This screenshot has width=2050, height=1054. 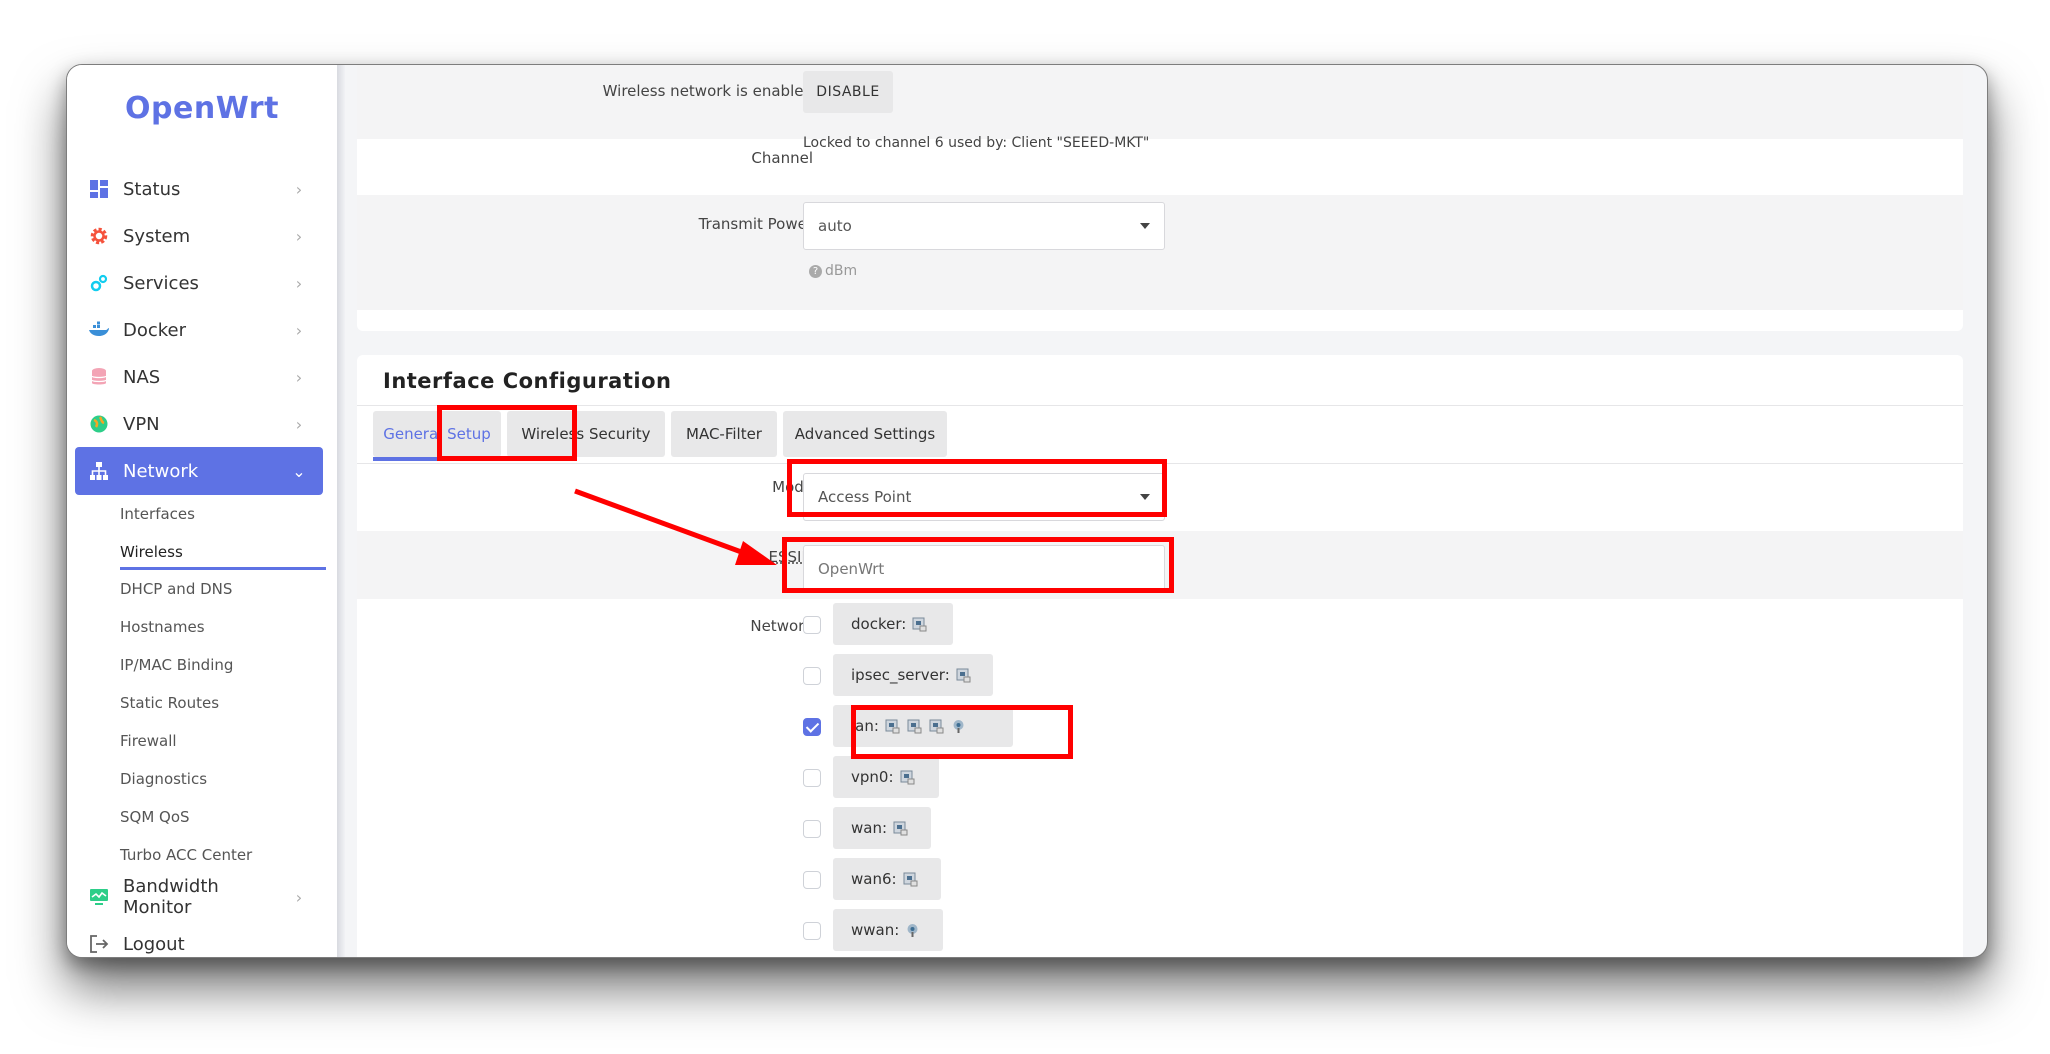 What do you see at coordinates (157, 514) in the screenshot?
I see `sidebar-subitem-interfaces: Interfaces` at bounding box center [157, 514].